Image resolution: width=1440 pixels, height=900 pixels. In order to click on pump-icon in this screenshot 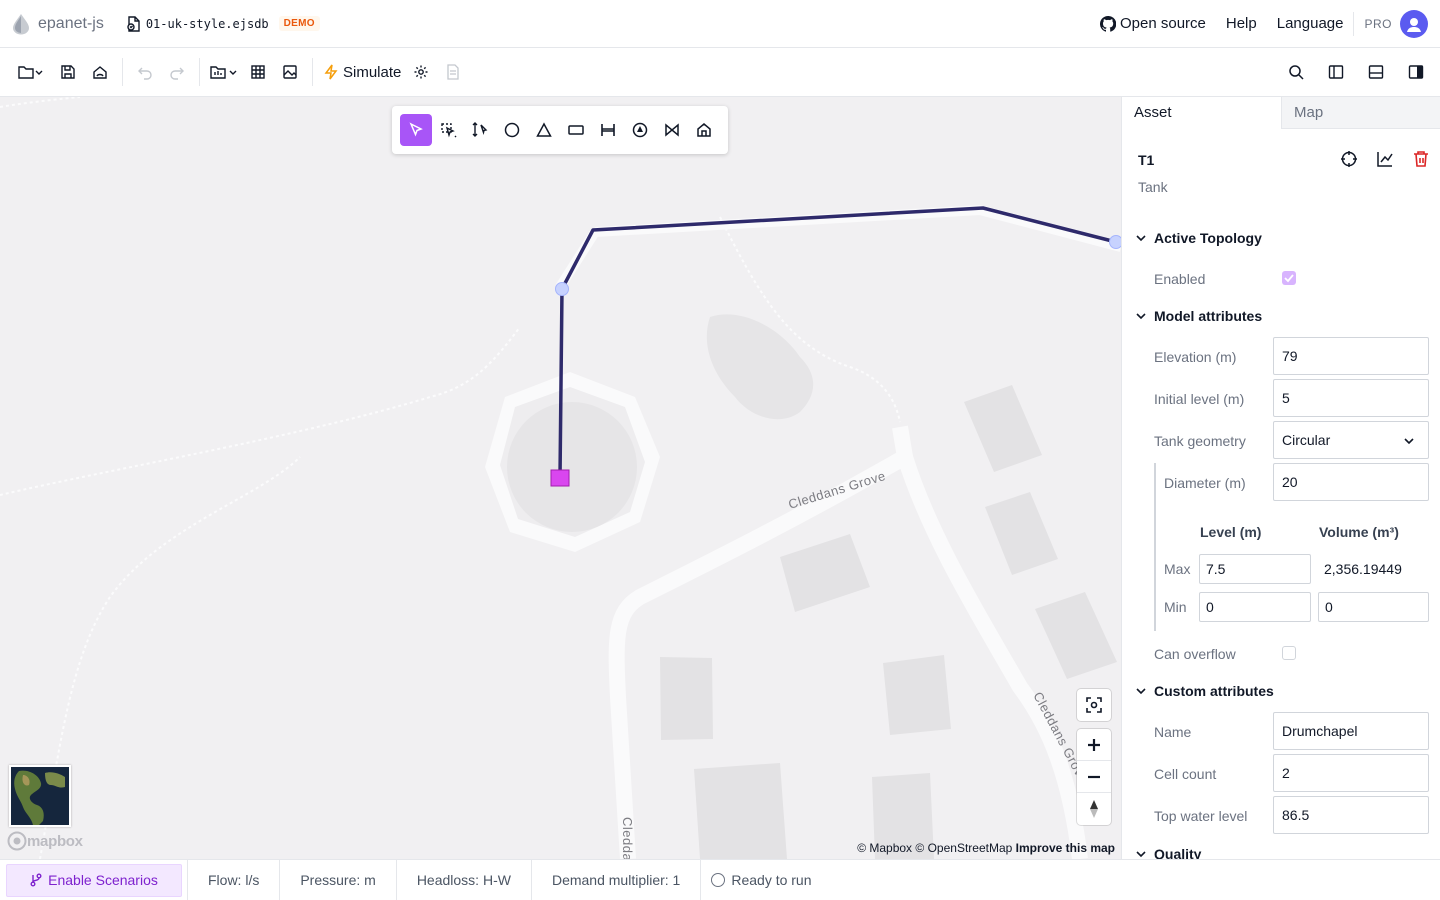, I will do `click(640, 130)`.